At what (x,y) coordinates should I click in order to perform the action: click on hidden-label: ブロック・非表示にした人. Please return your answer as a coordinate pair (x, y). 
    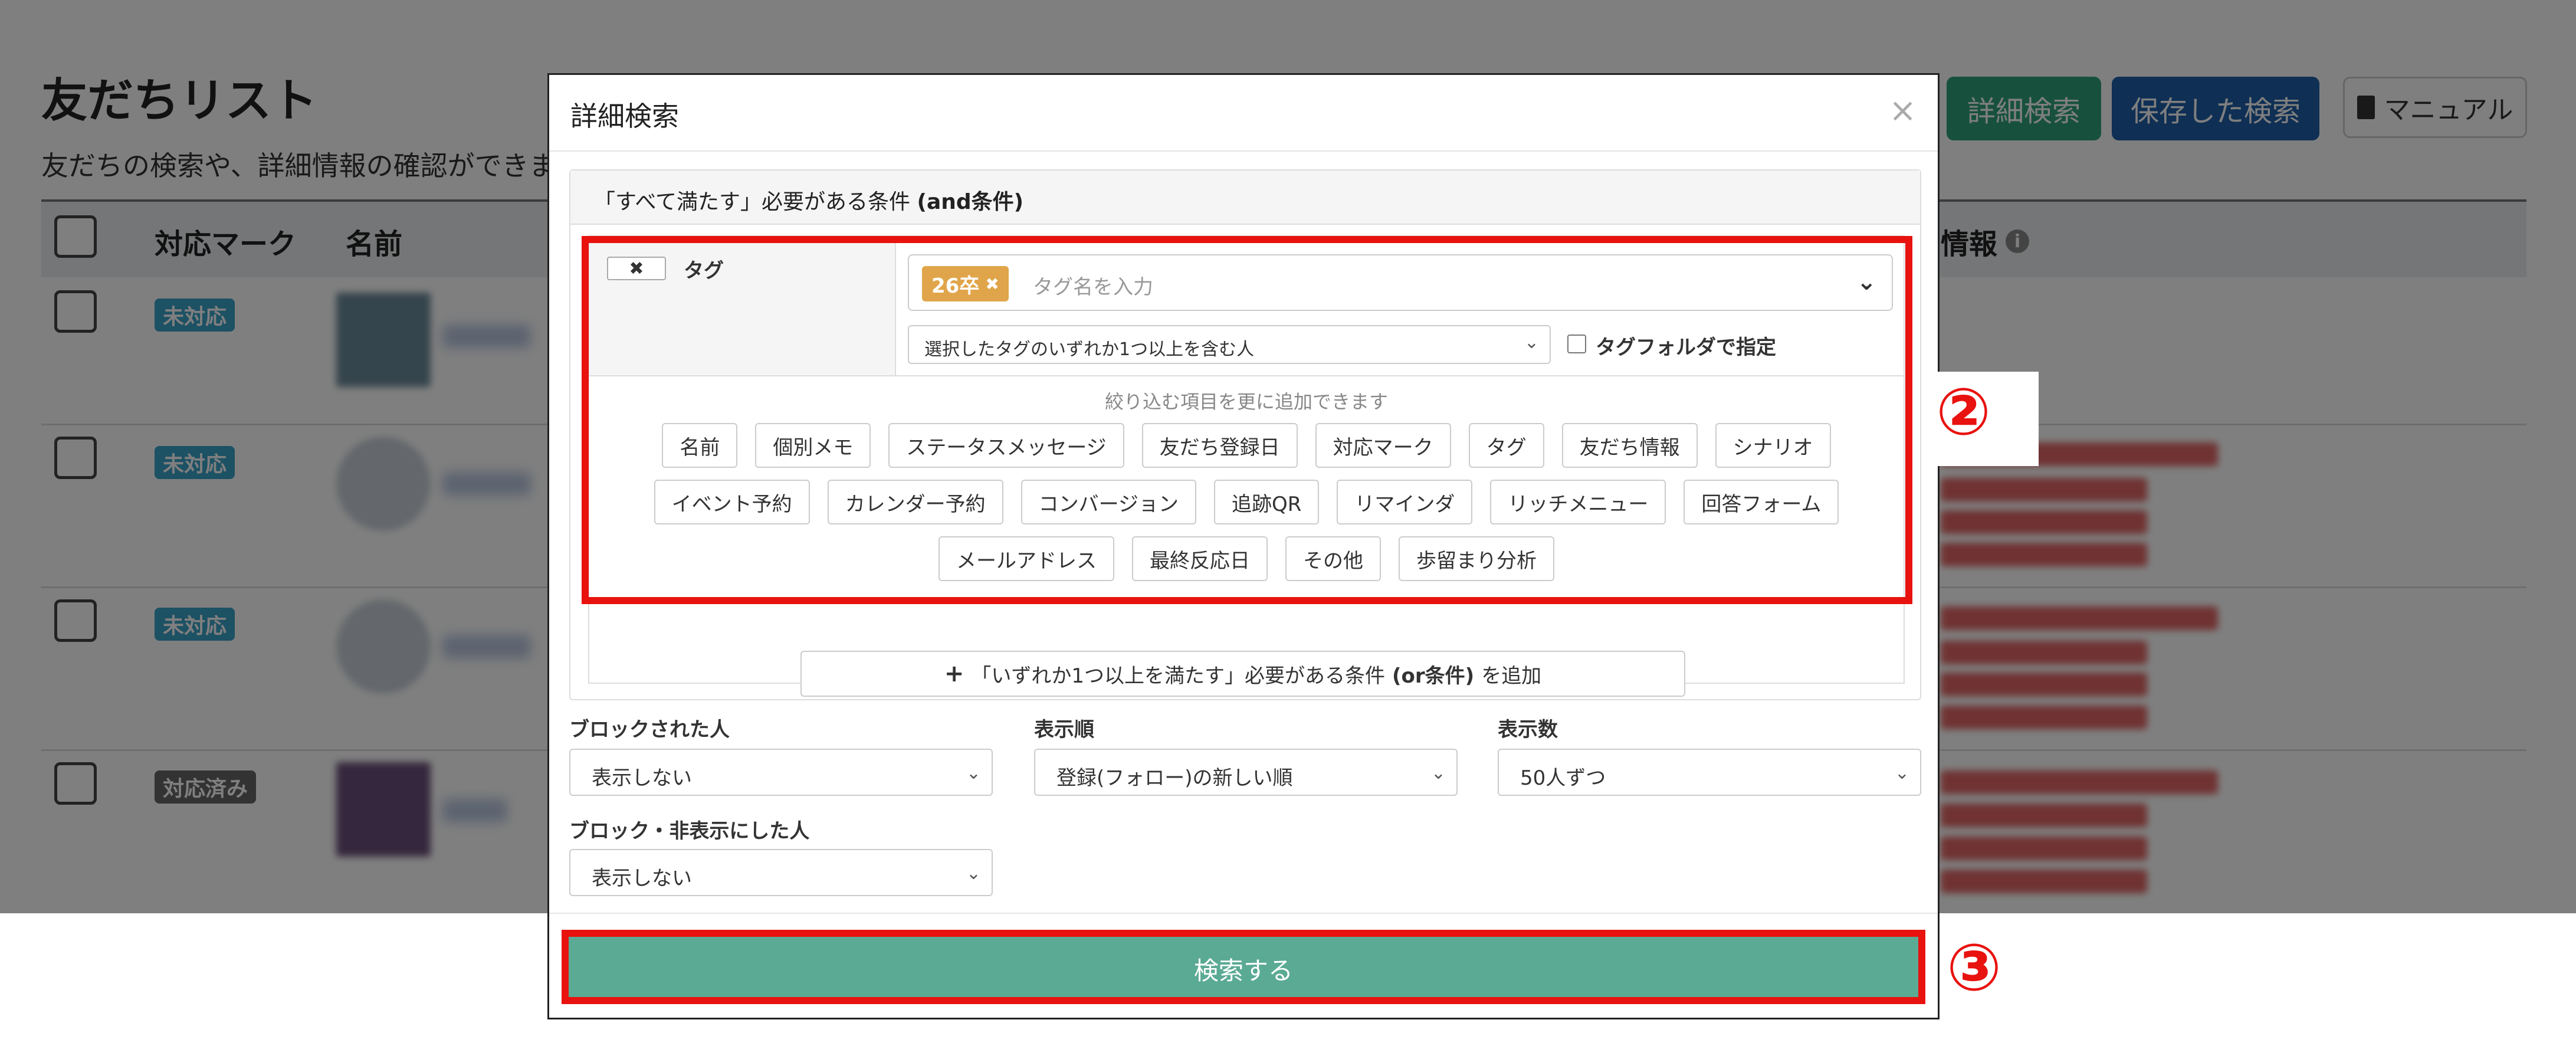
    Looking at the image, I should click on (689, 831).